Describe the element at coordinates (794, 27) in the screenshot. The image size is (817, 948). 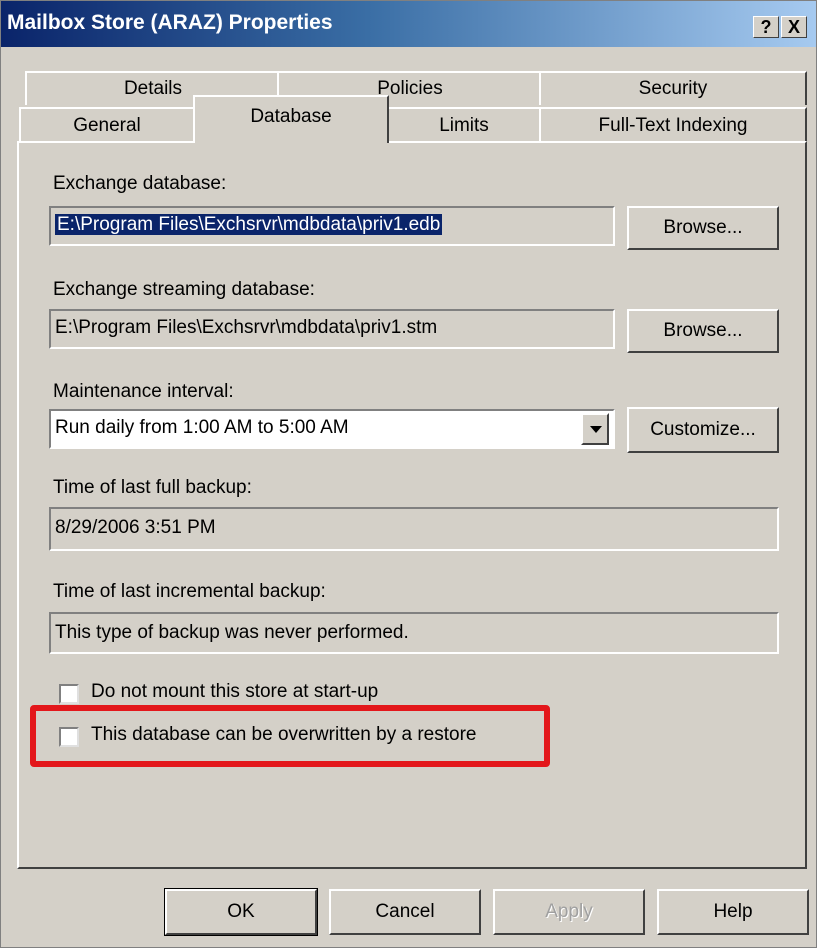
I see `close-button: X` at that location.